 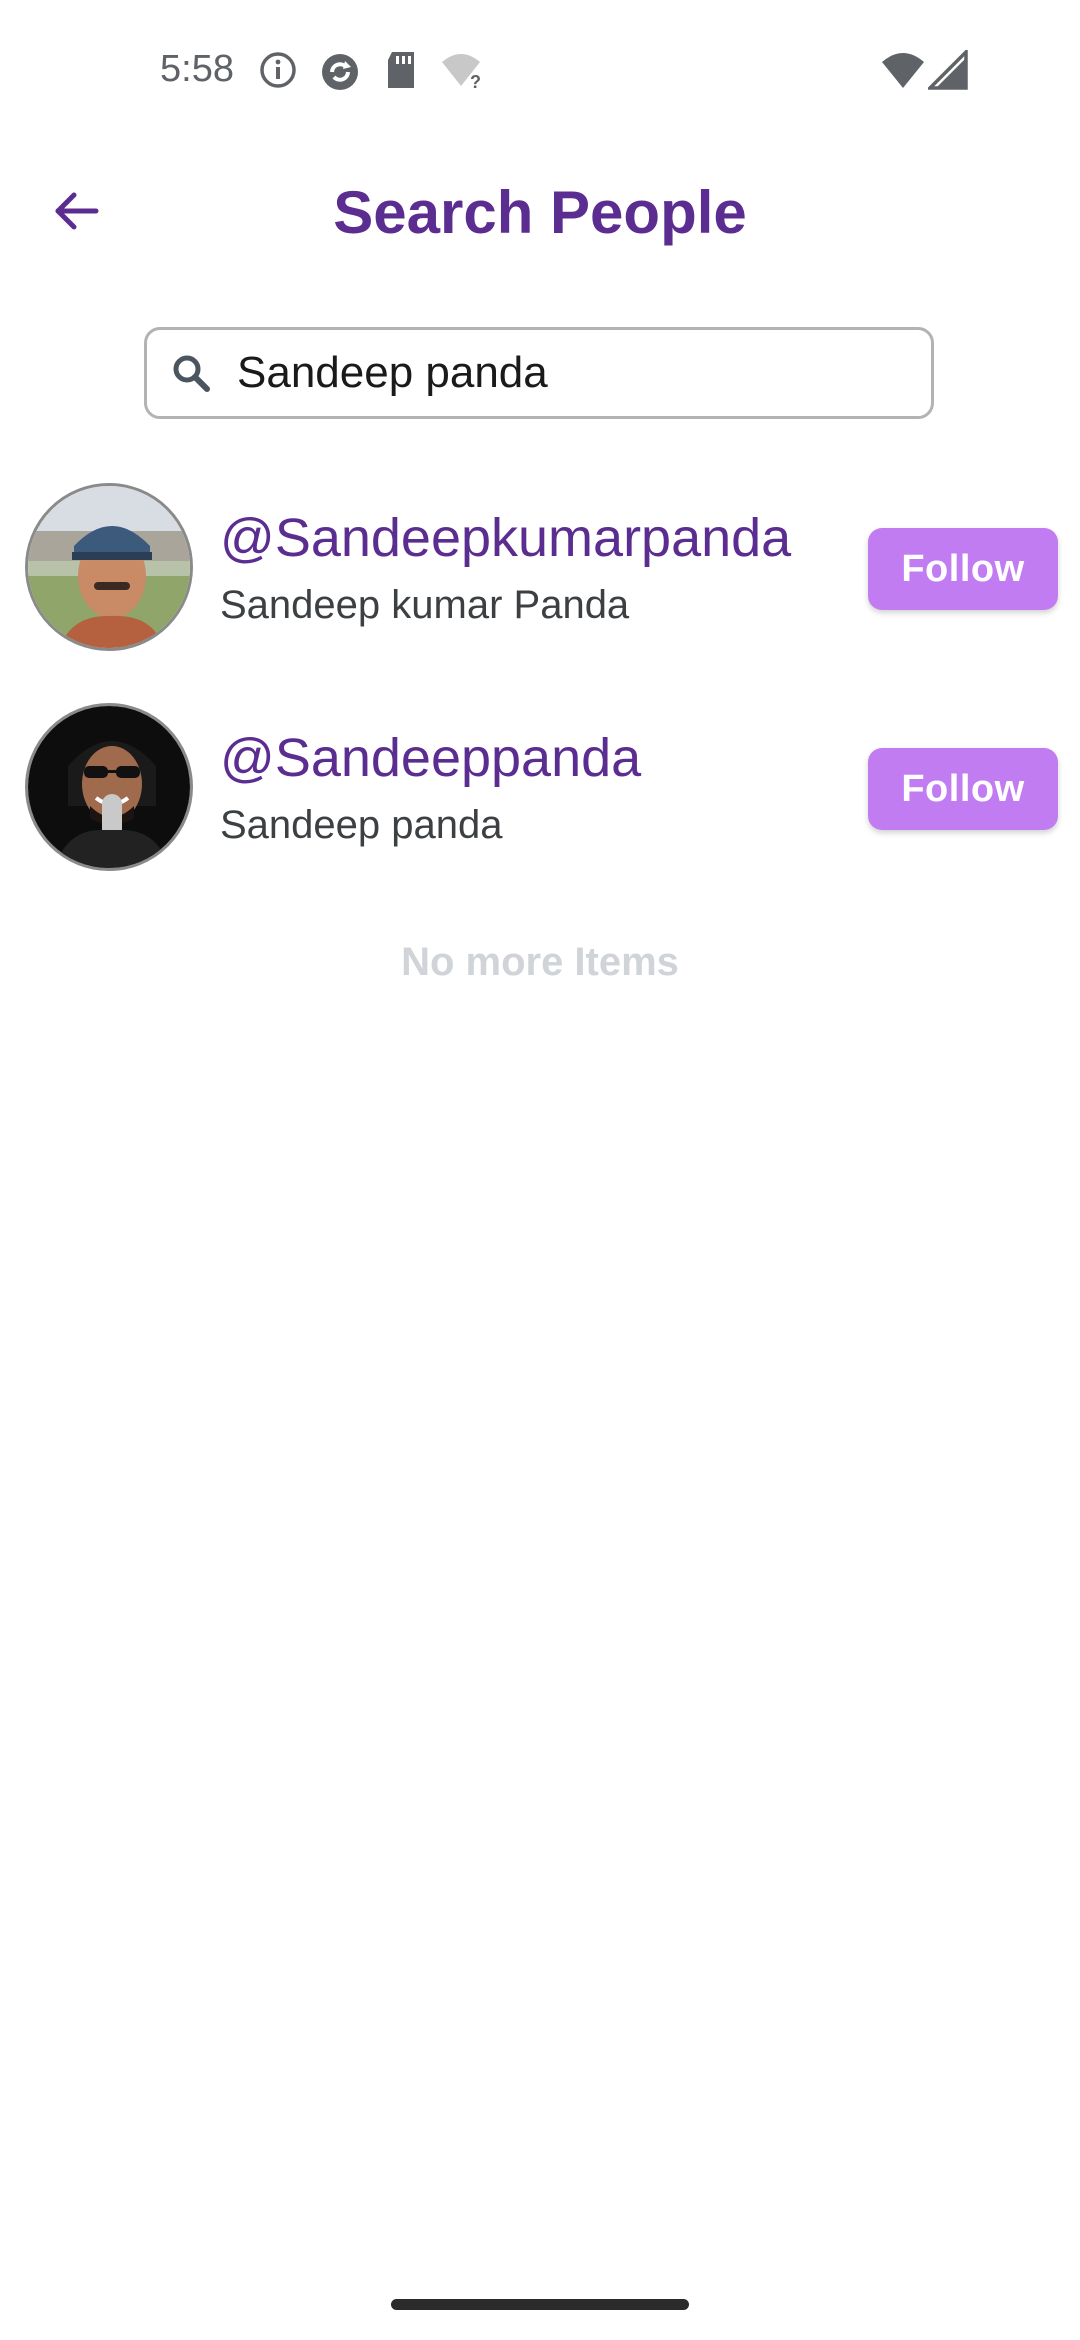 I want to click on wifi-question-icon: ?, so click(x=460, y=71).